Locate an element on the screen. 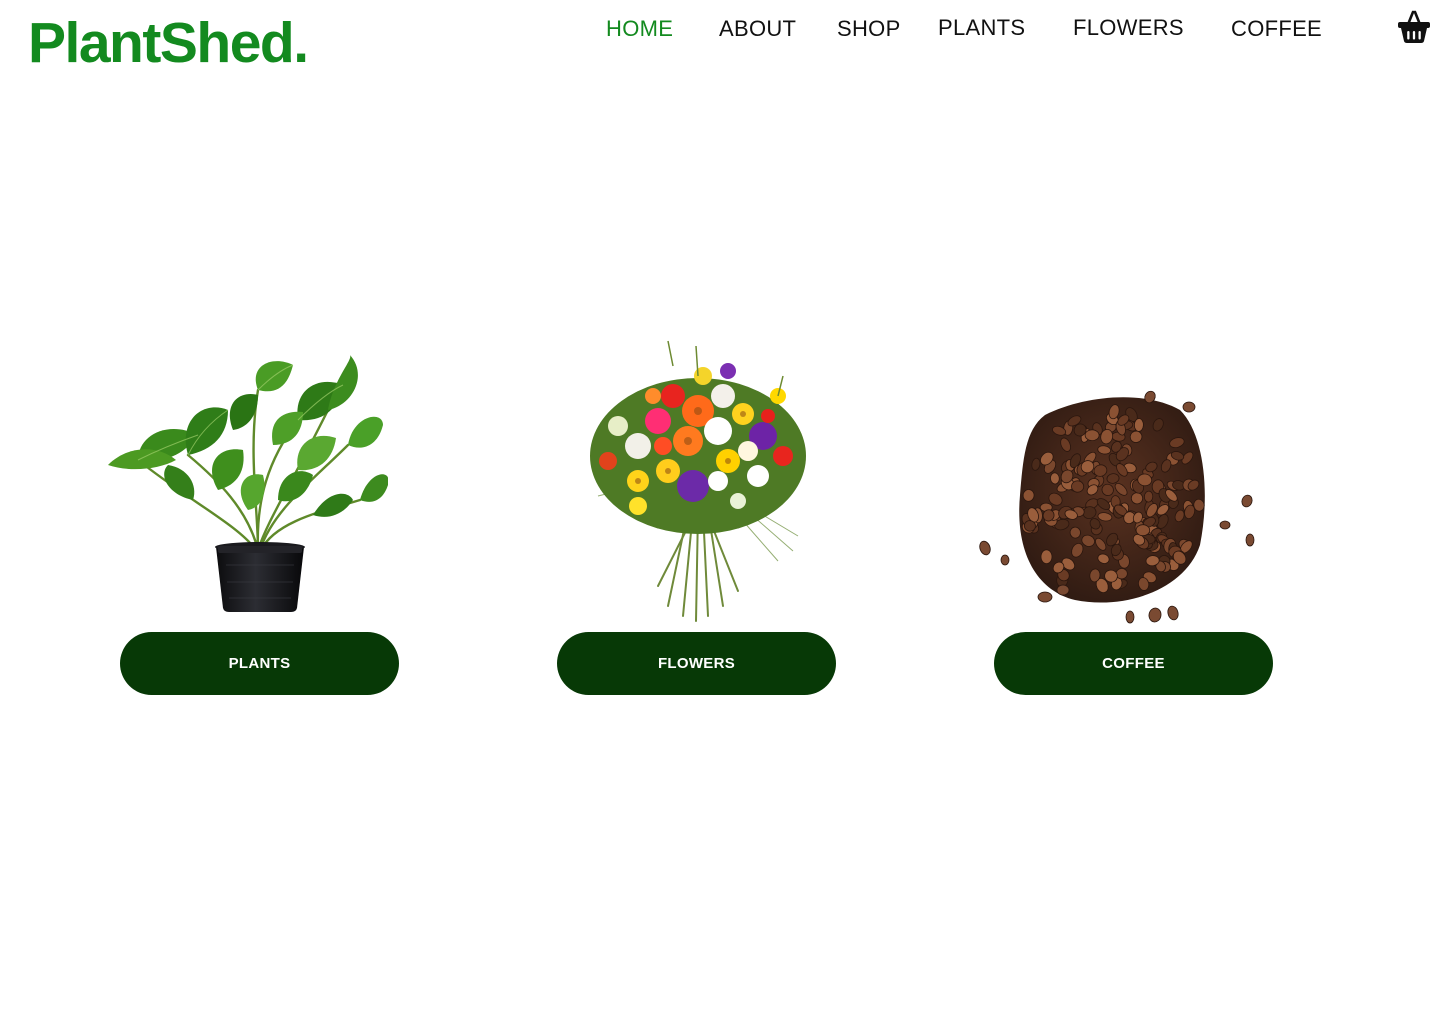 The image size is (1440, 1024). shopping-basket-icon is located at coordinates (1414, 26).